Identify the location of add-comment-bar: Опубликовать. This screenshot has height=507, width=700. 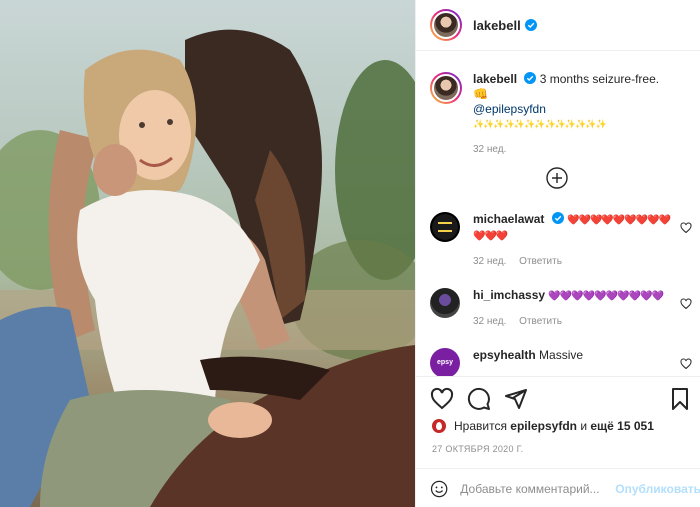
(558, 487).